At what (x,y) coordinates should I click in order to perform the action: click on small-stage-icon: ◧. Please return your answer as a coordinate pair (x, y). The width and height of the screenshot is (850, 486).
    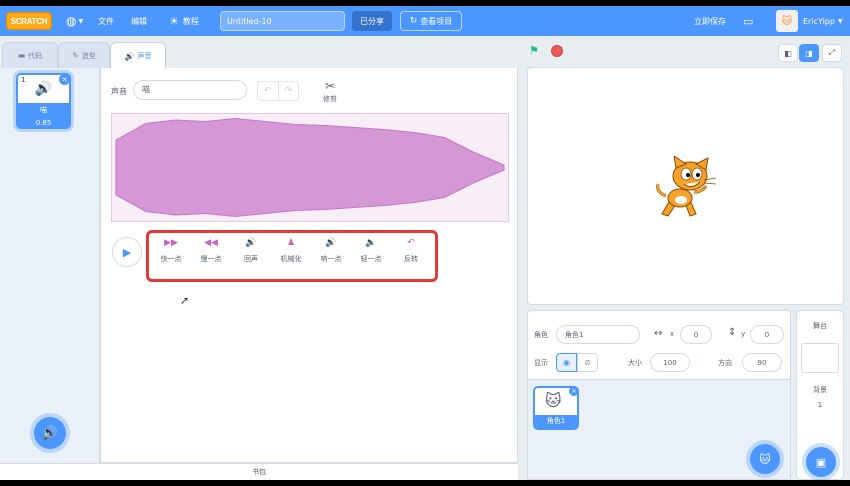
    Looking at the image, I should click on (788, 53).